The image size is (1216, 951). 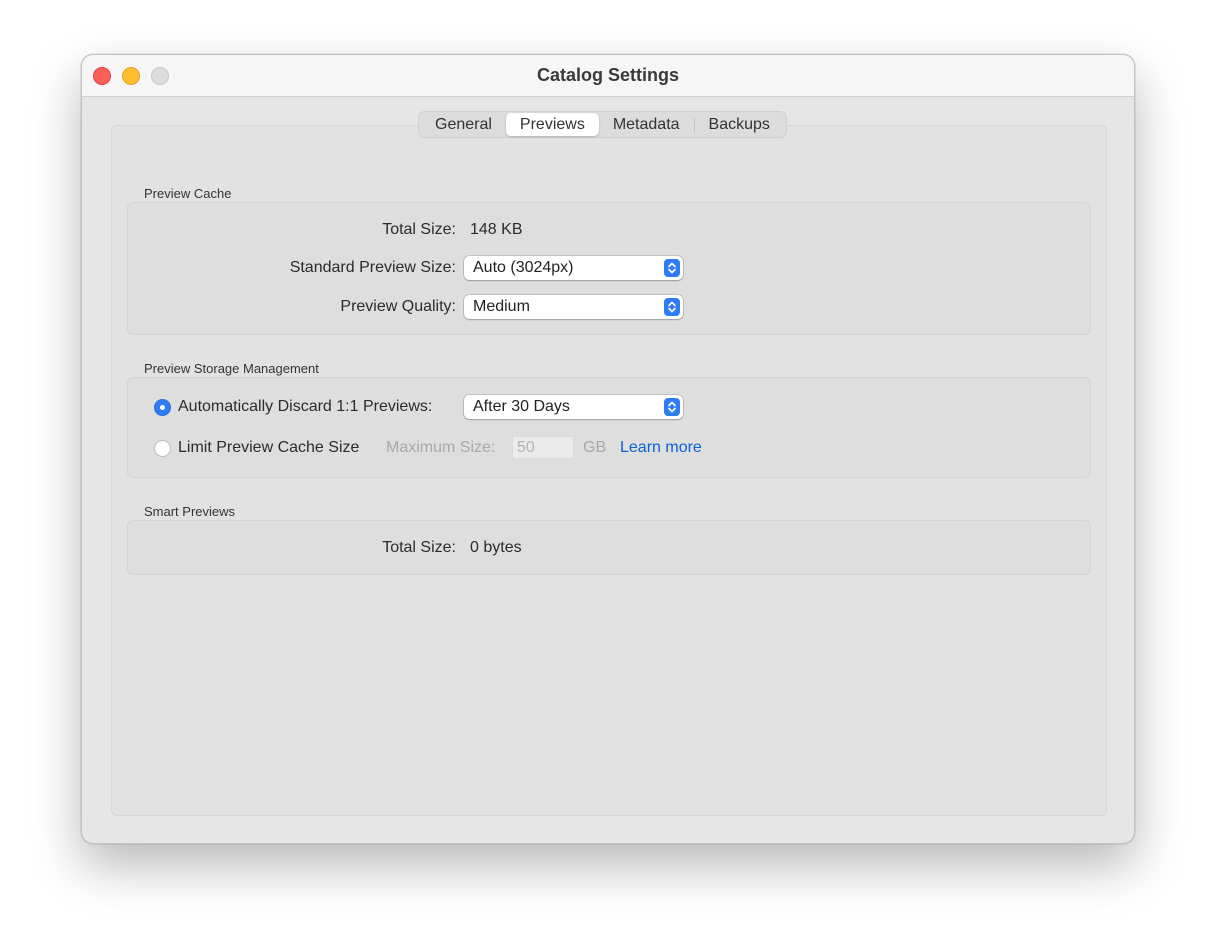 I want to click on total-size-value: 148 KB, so click(x=496, y=229).